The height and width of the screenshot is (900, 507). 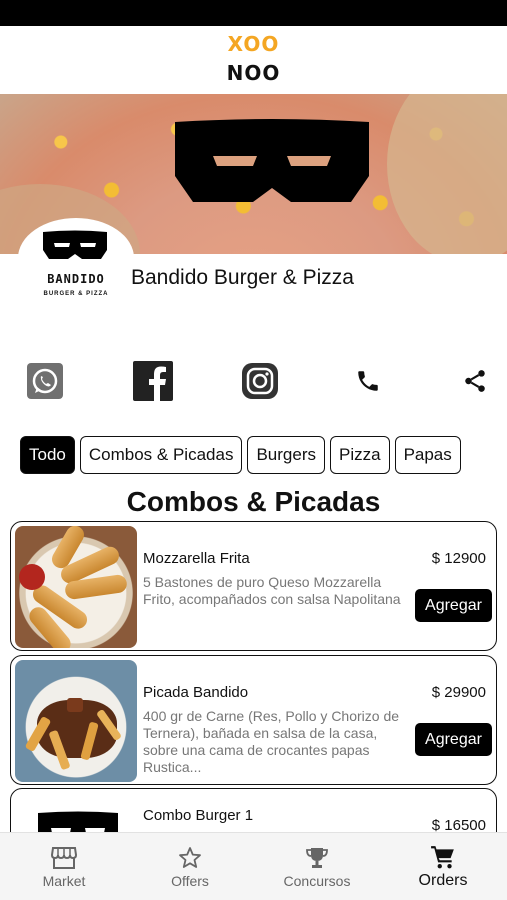 I want to click on status-bar, so click(x=253, y=13).